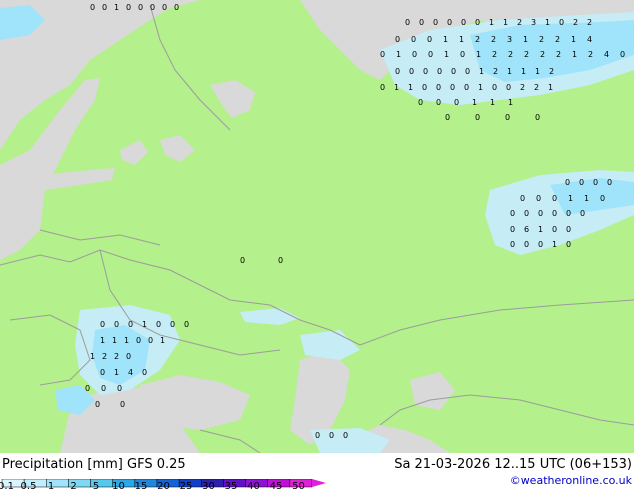 Image resolution: width=634 pixels, height=492 pixels. Describe the element at coordinates (231, 486) in the screenshot. I see `color-scale-tick-label: 35` at that location.